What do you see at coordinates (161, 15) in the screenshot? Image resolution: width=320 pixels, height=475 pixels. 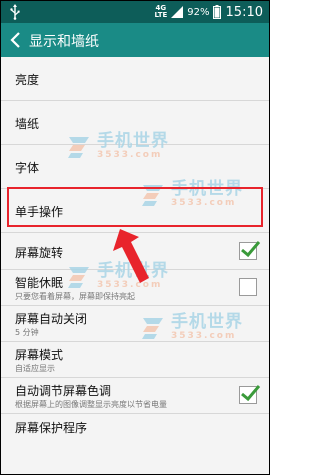 I see `network-bottom-label: LTE` at bounding box center [161, 15].